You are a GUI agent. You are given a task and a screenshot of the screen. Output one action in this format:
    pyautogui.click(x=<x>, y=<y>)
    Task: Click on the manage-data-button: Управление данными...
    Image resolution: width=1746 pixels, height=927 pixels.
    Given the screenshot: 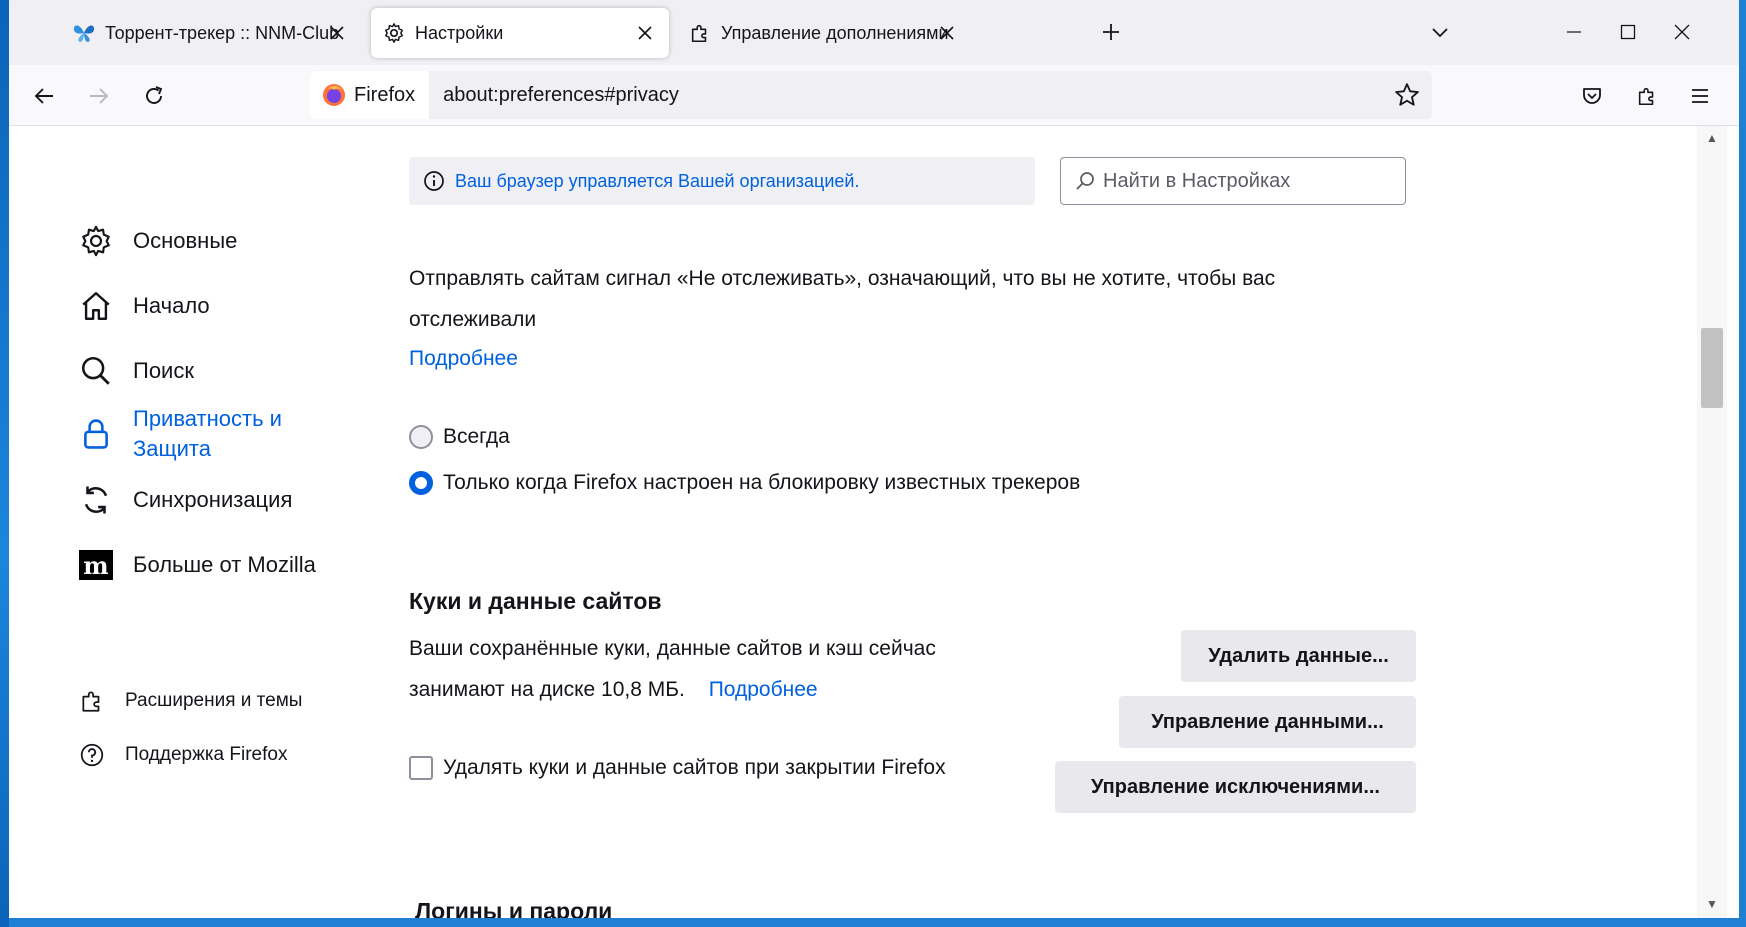 What is the action you would take?
    pyautogui.click(x=1267, y=722)
    